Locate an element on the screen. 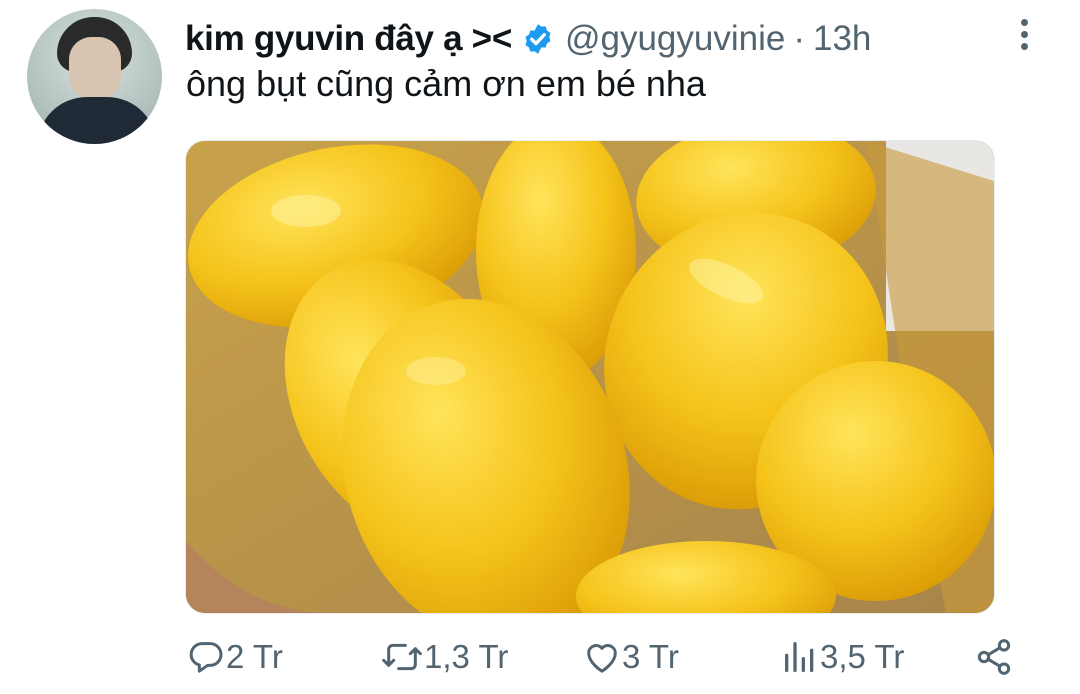 This screenshot has height=694, width=1080. retweet-icon is located at coordinates (402, 657).